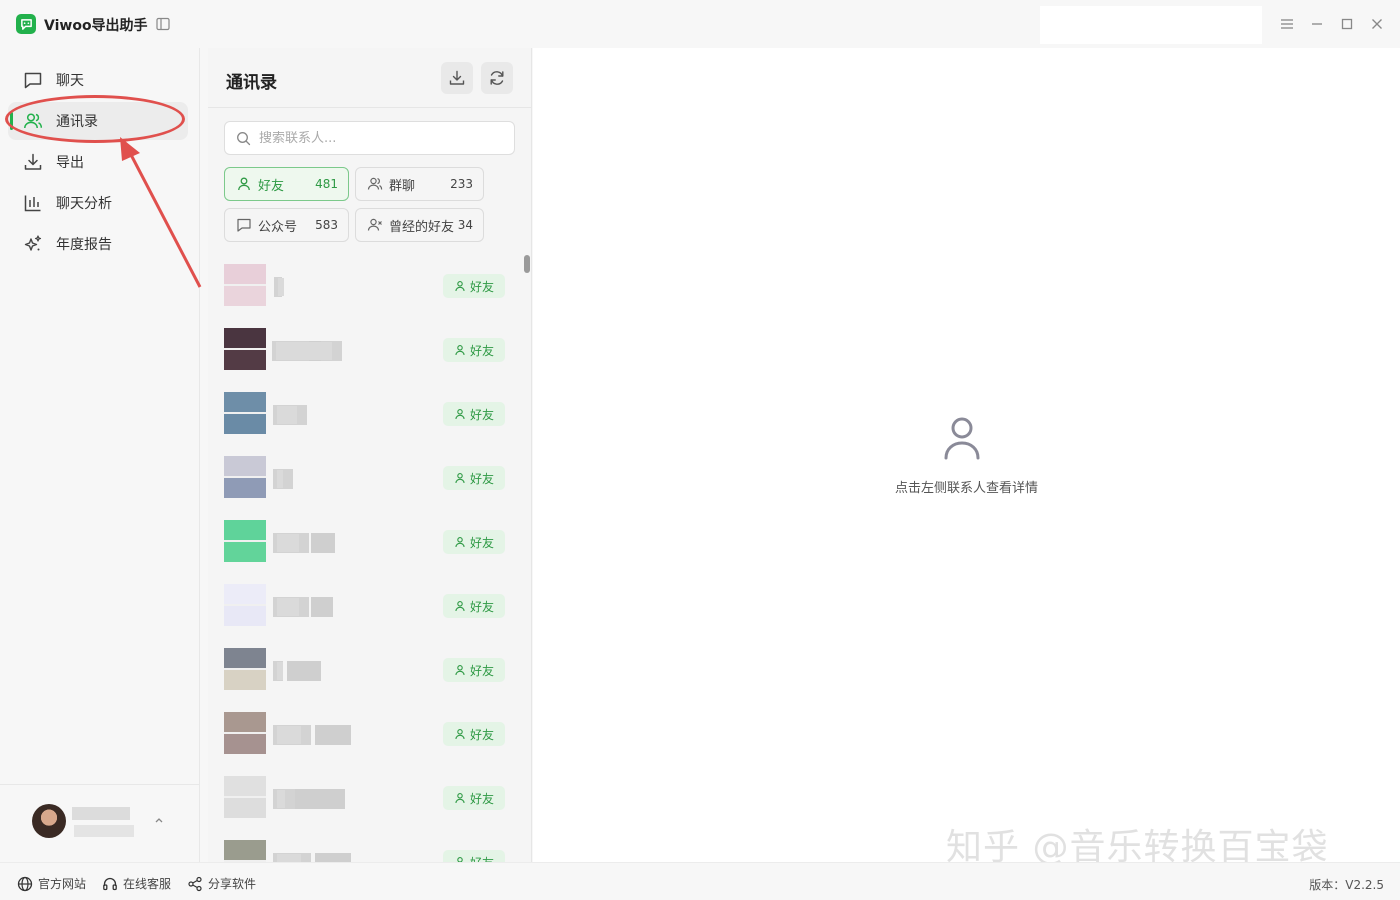 This screenshot has width=1400, height=900. Describe the element at coordinates (70, 81) in the screenshot. I see `nav-item-label: 聊天` at that location.